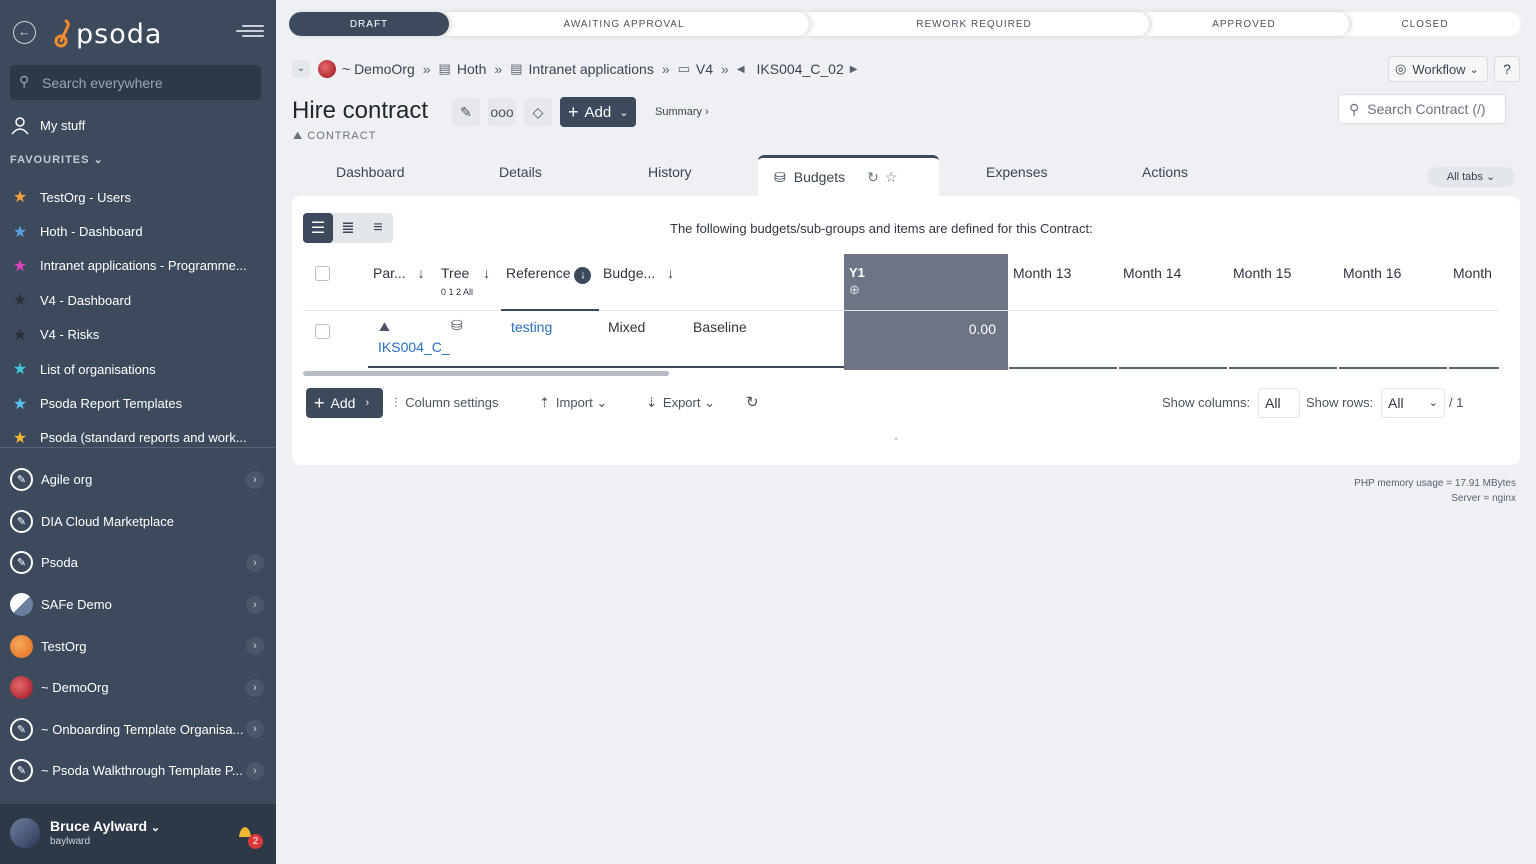  What do you see at coordinates (378, 69) in the screenshot?
I see `breadcrumb-org: ~ DemoOrg` at bounding box center [378, 69].